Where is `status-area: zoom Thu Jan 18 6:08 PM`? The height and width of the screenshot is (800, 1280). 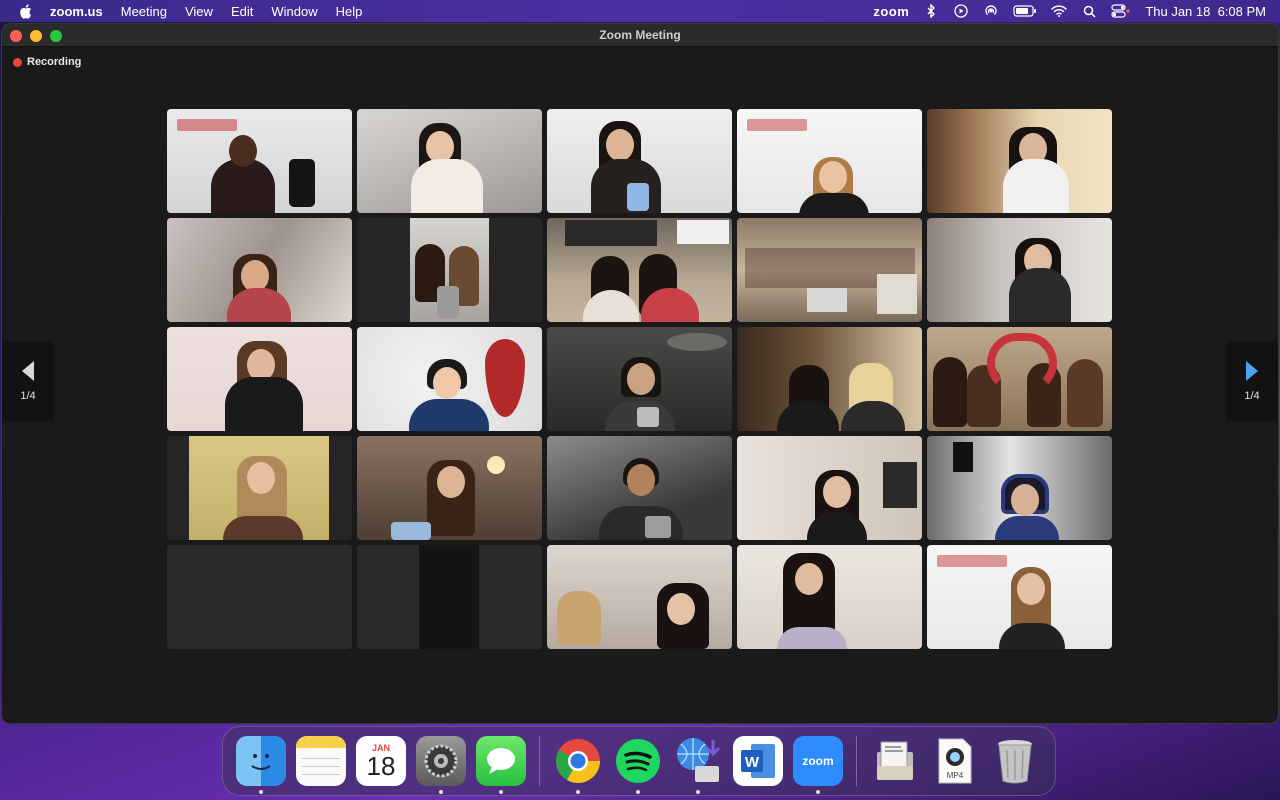
status-area: zoom Thu Jan 18 6:08 PM is located at coordinates (1076, 11).